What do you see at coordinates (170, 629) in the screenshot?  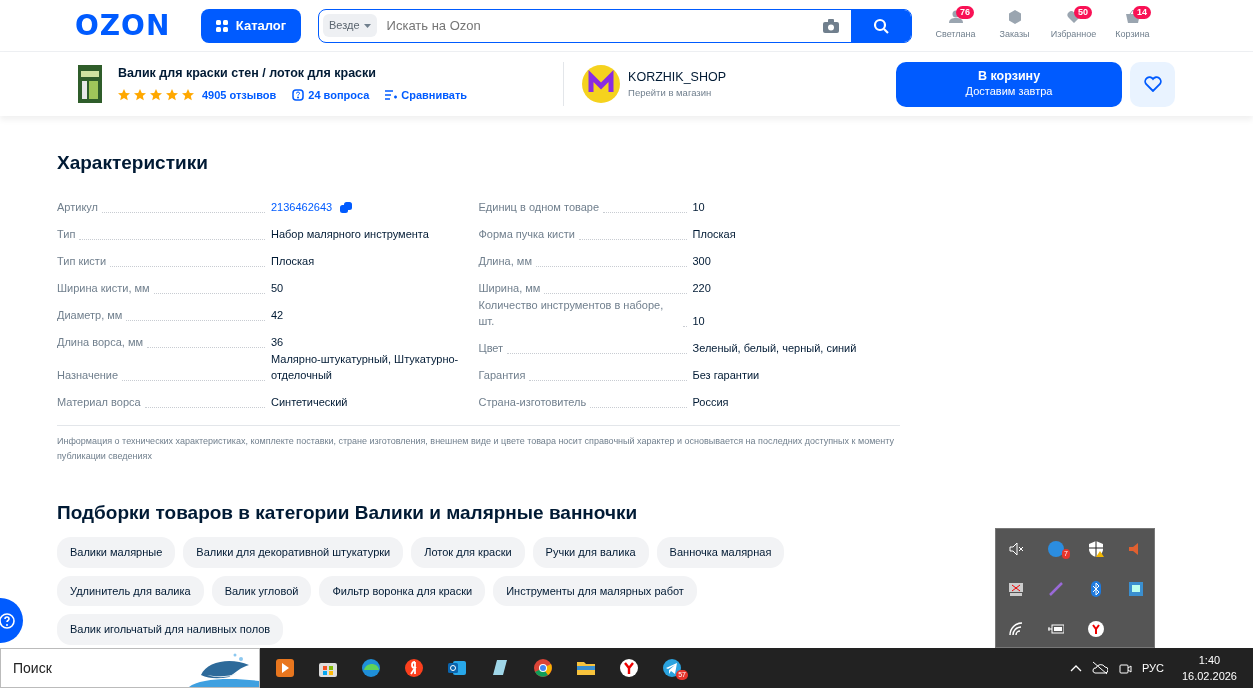 I see `category-tag: Валик игольчатый для наливных полов` at bounding box center [170, 629].